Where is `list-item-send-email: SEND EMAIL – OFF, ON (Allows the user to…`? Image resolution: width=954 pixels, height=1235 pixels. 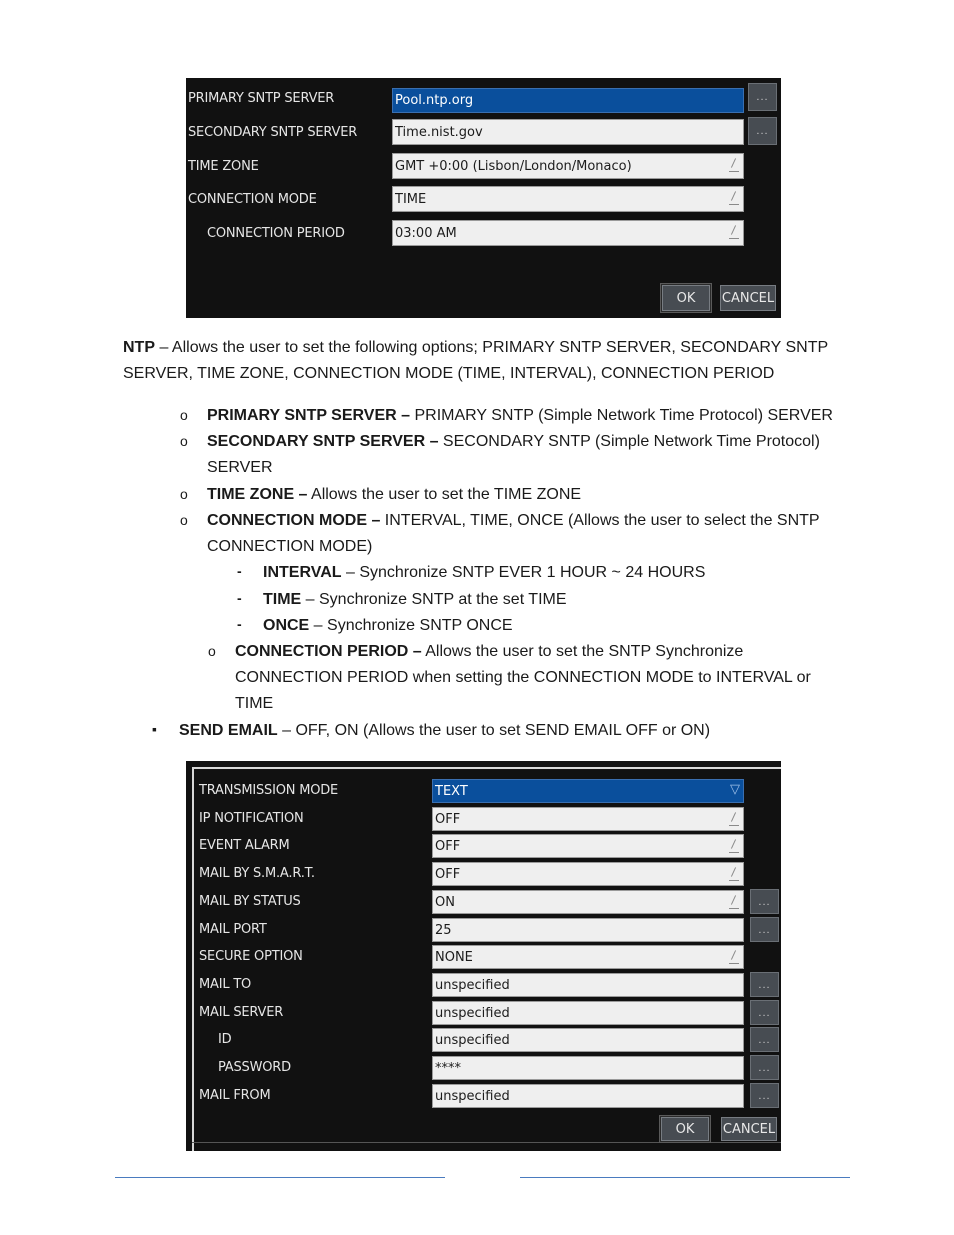 list-item-send-email: SEND EMAIL – OFF, ON (Allows the user to… is located at coordinates (445, 730).